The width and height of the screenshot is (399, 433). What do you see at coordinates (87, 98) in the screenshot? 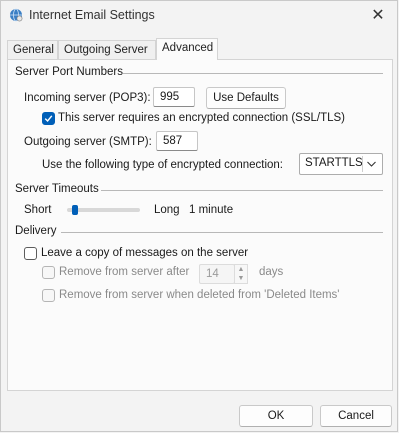
I see `incoming-server-label: Incoming server (POP3):` at bounding box center [87, 98].